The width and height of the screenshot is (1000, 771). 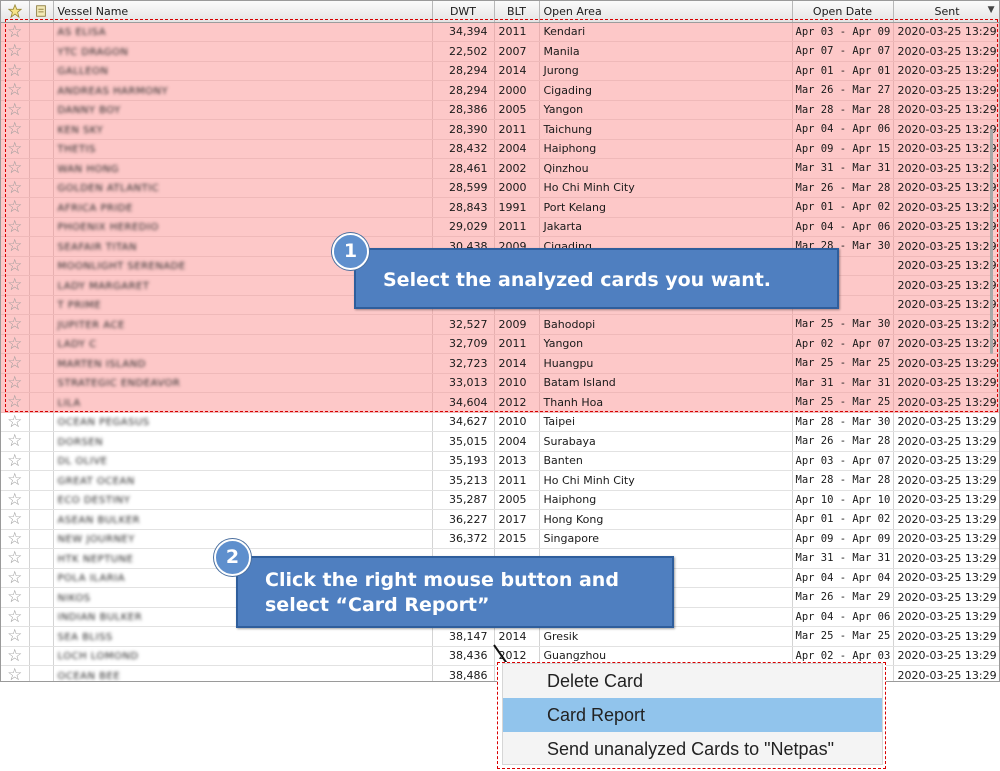 I want to click on blt-column-header: BLT, so click(x=517, y=12).